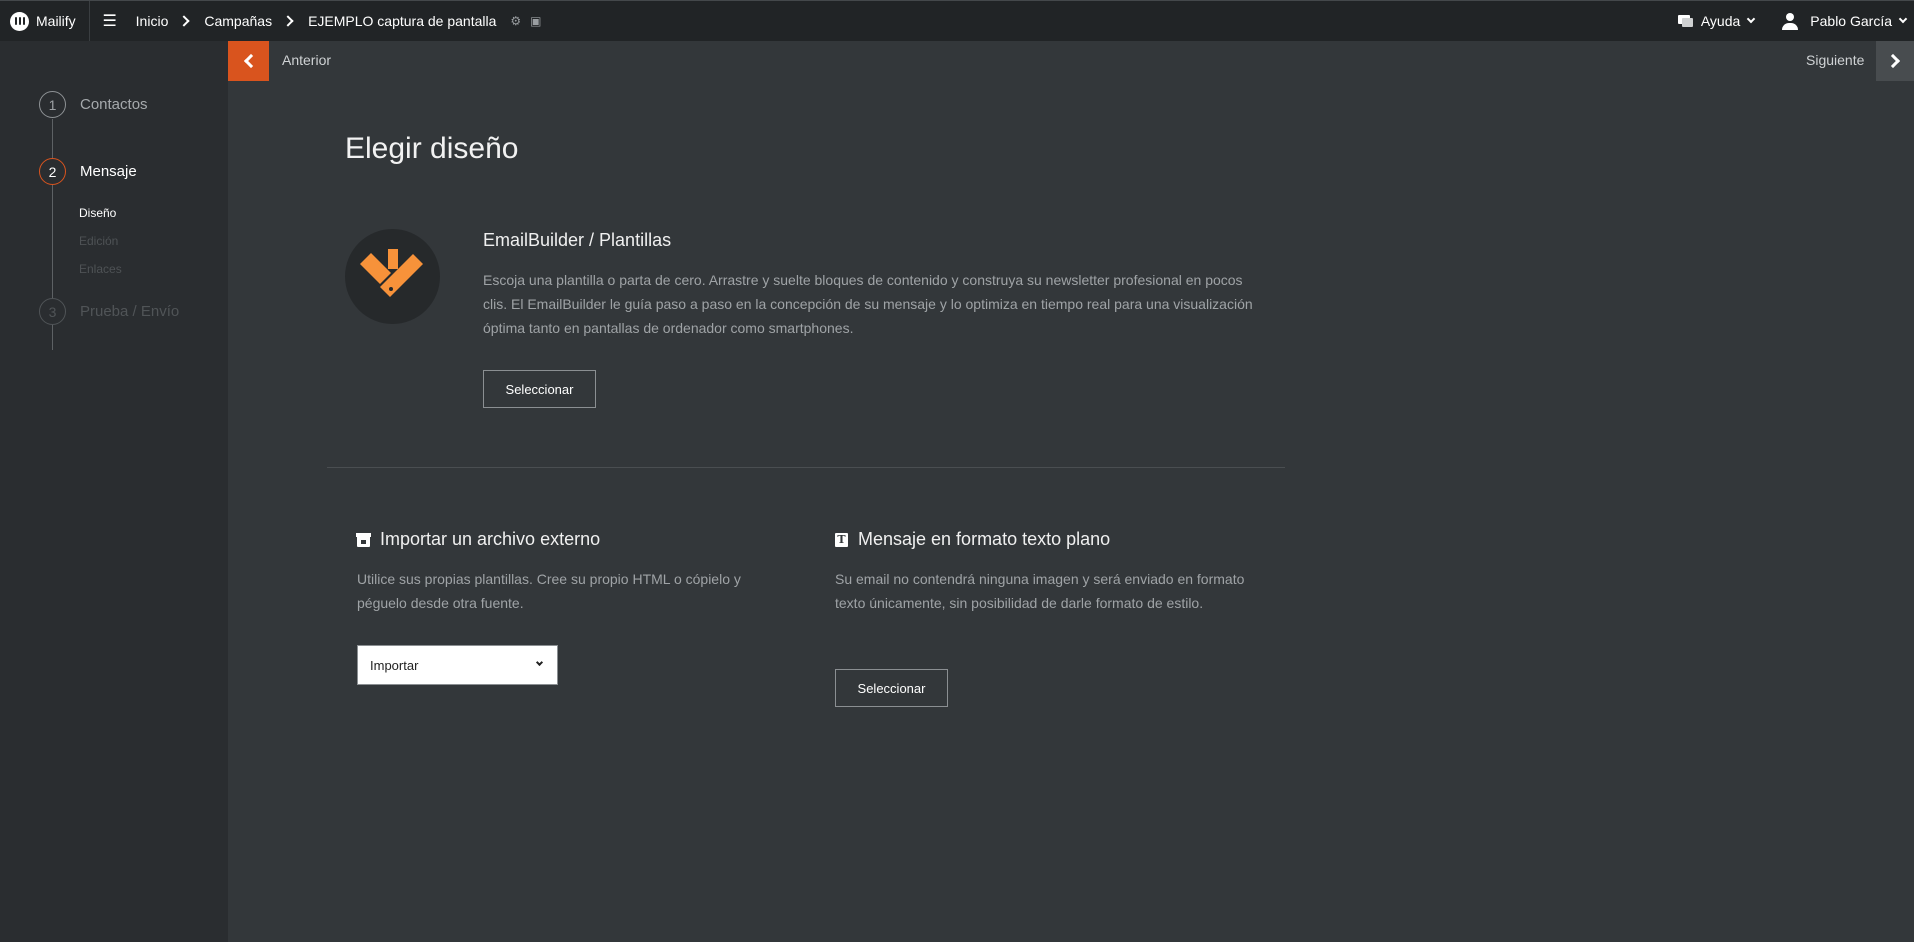  Describe the element at coordinates (1685, 21) in the screenshot. I see `chat-icon` at that location.